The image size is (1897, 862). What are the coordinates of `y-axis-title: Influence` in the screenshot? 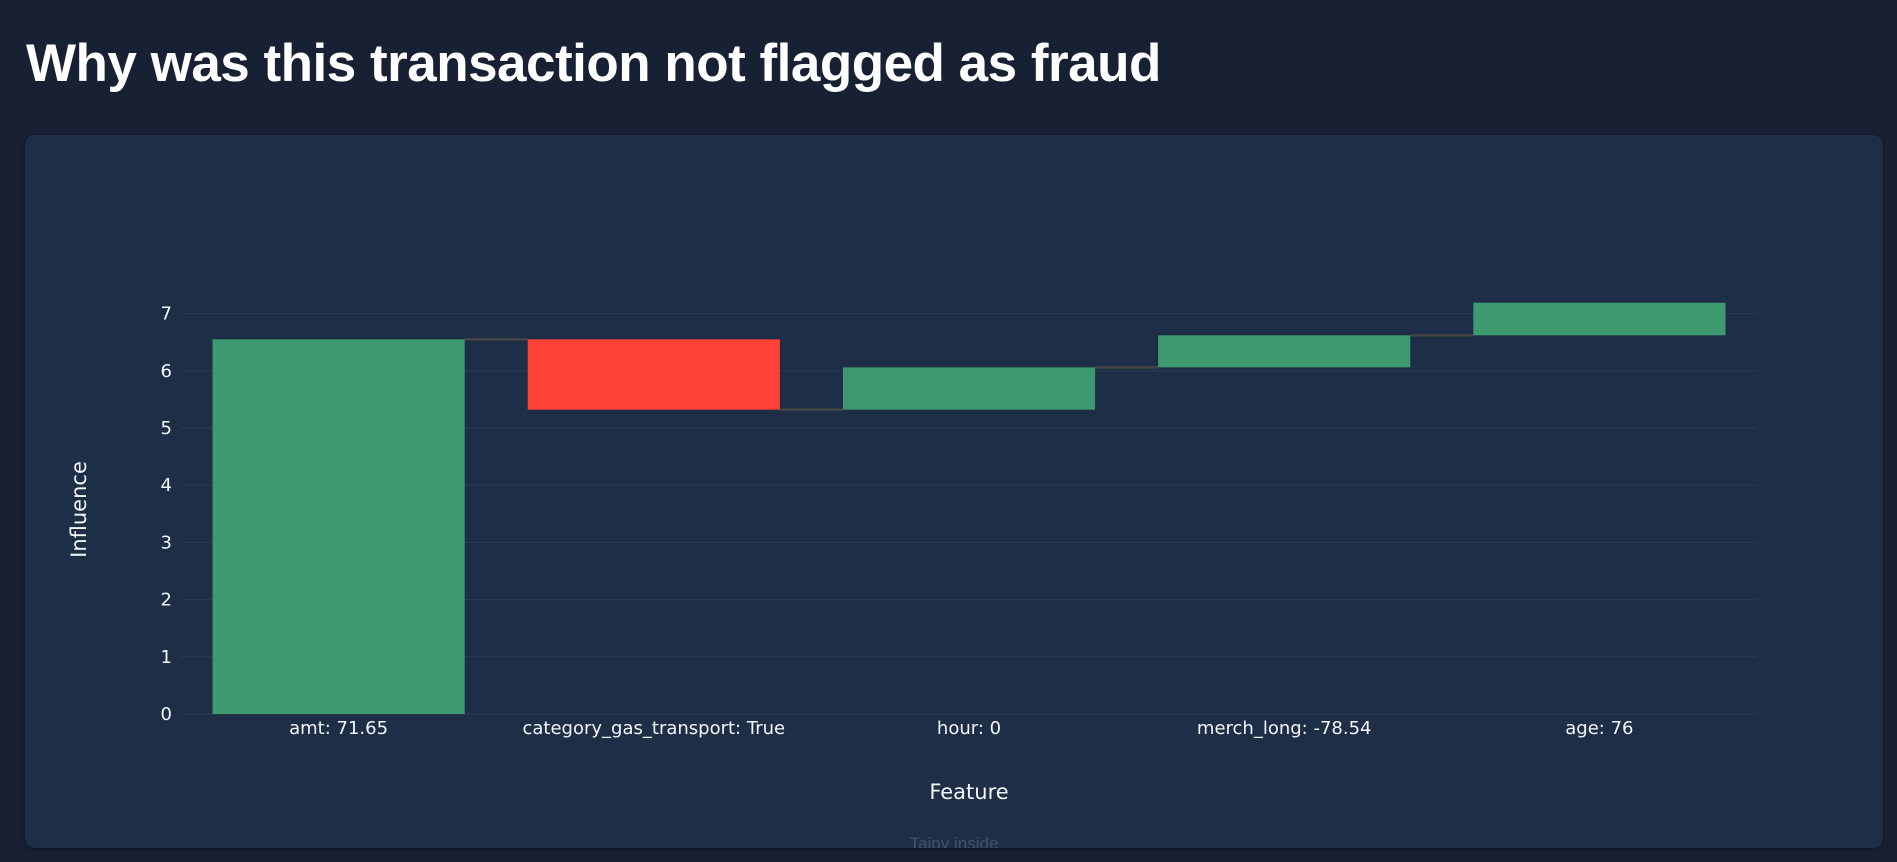 It's located at (79, 509).